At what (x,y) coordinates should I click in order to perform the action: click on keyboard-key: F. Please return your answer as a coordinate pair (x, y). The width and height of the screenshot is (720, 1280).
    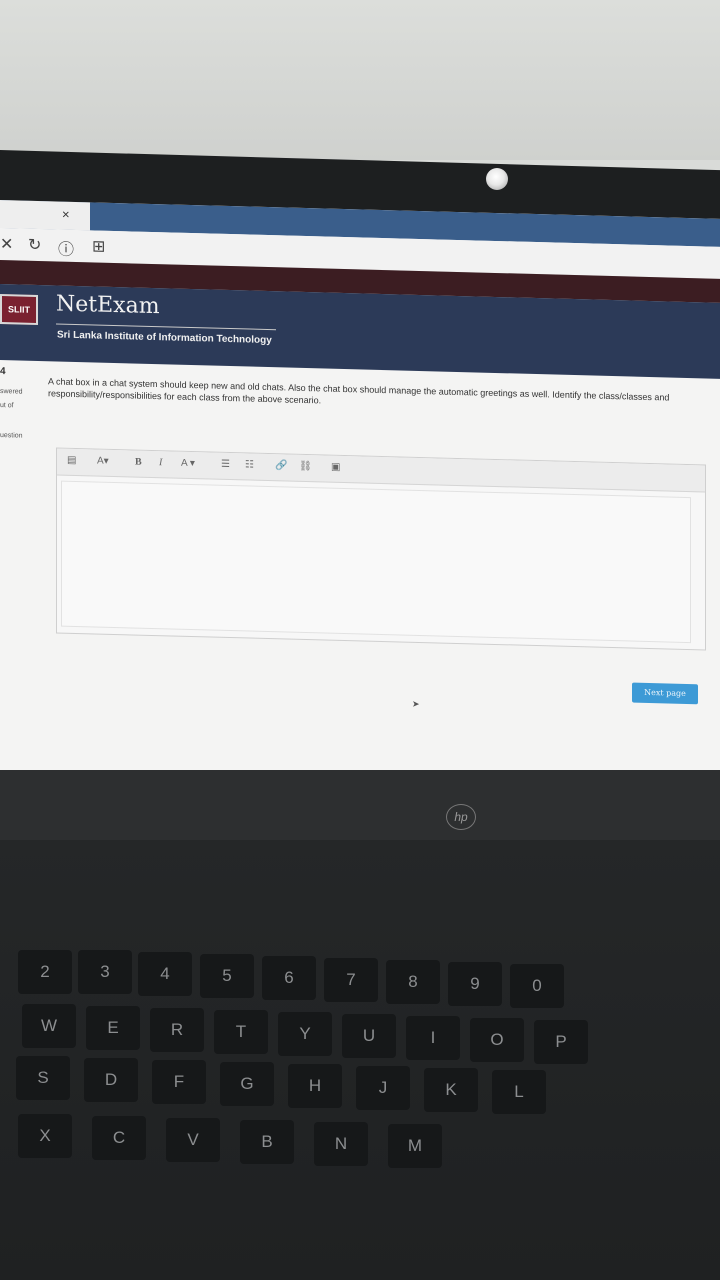
    Looking at the image, I should click on (179, 1082).